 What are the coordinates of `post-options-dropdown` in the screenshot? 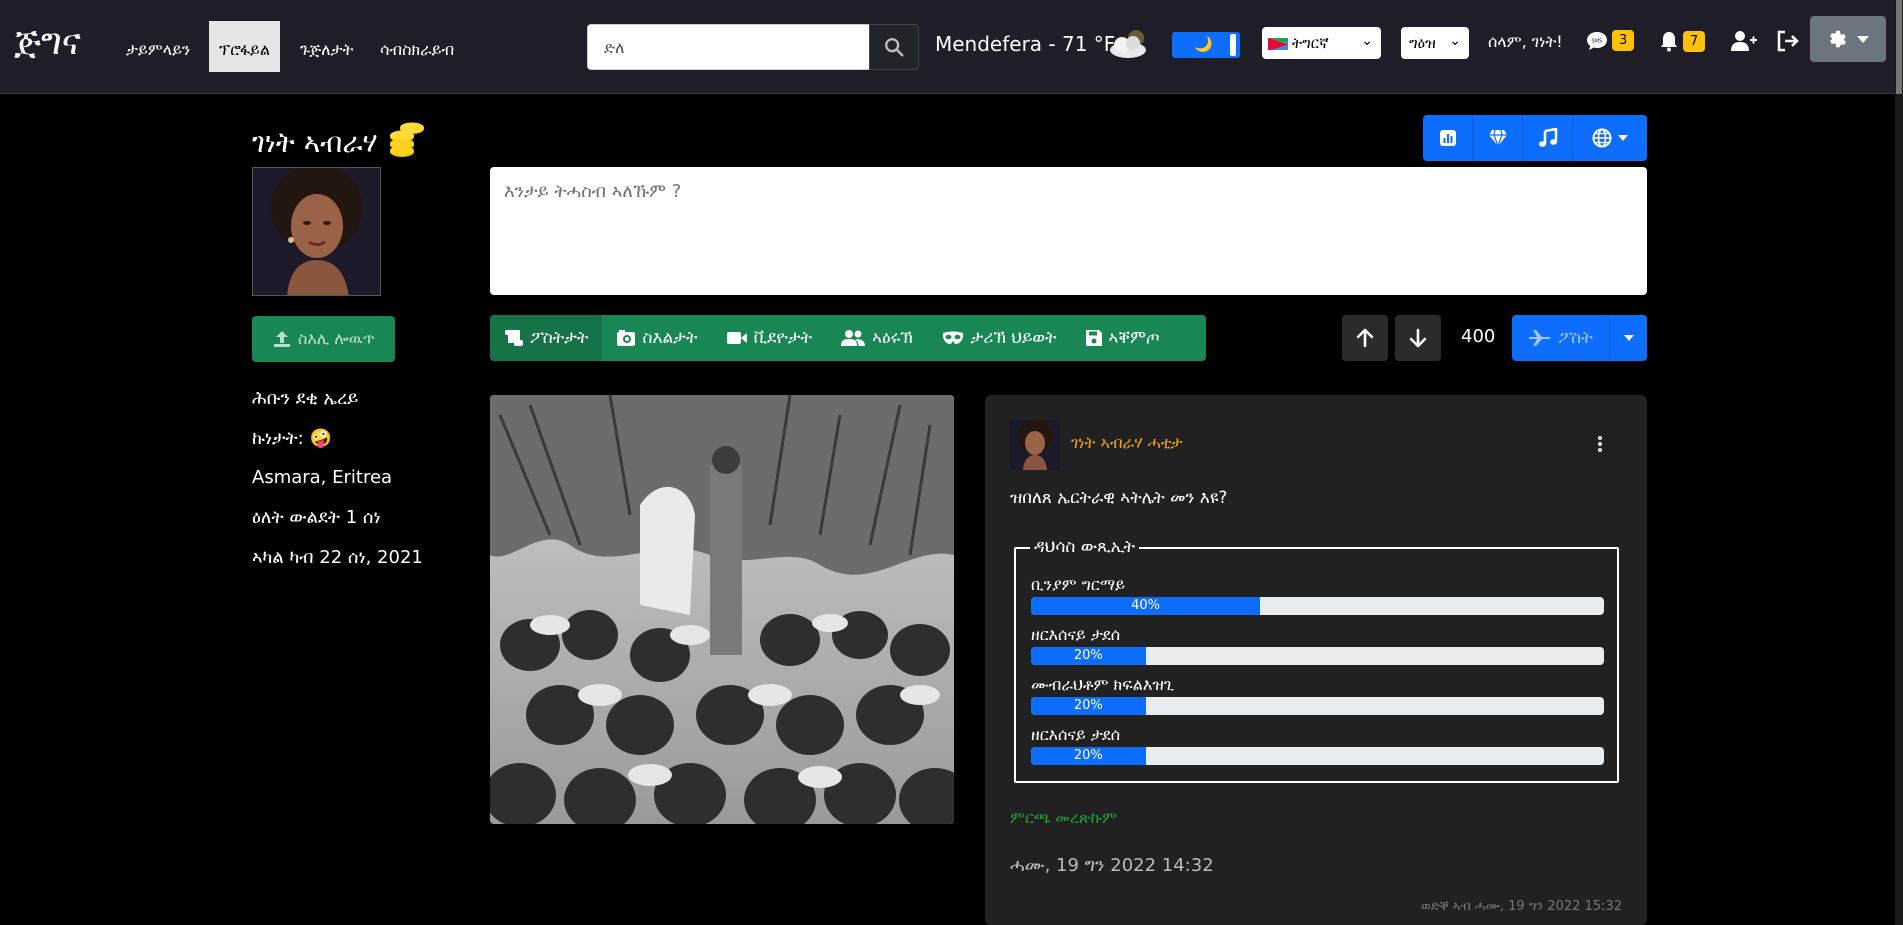 It's located at (1628, 338).